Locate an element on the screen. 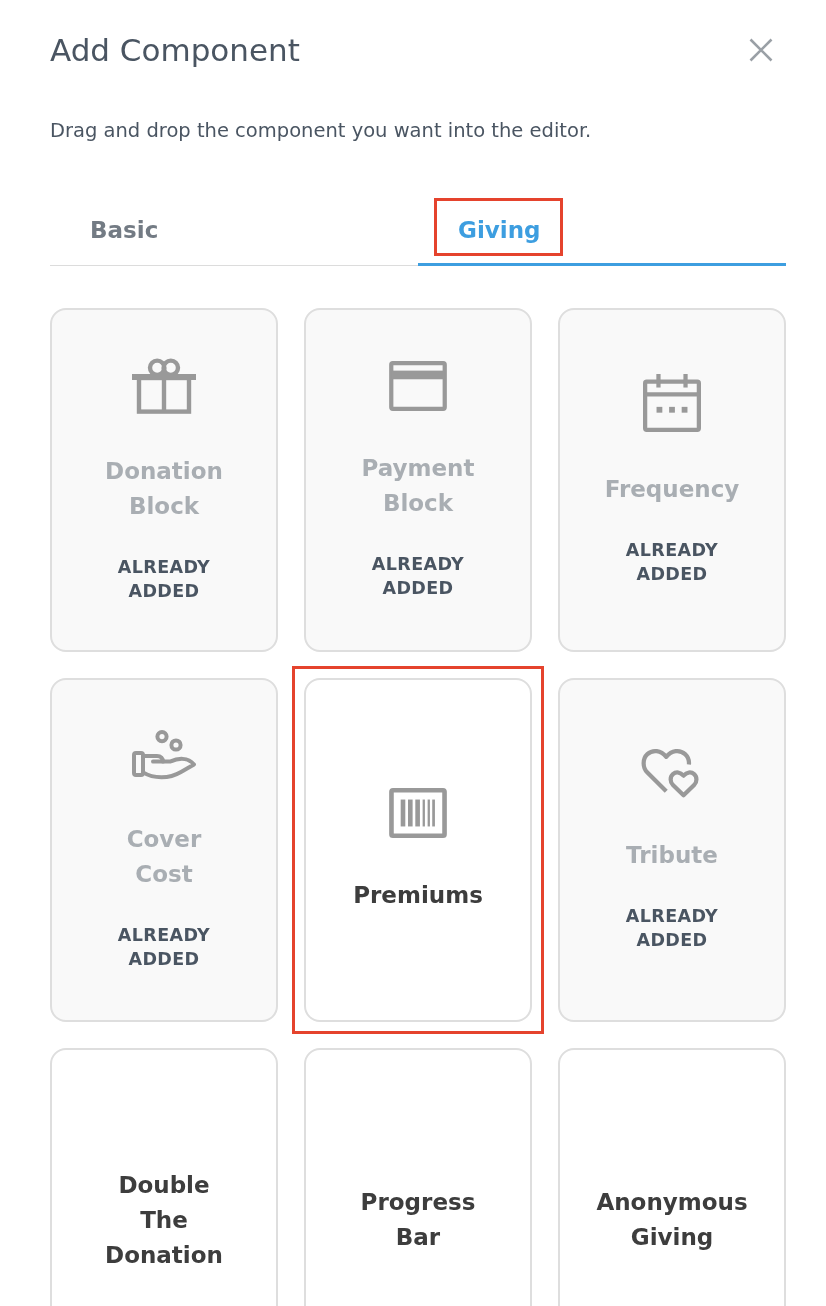 The image size is (826, 1306). component-card: Anonymous Giving is located at coordinates (672, 1177).